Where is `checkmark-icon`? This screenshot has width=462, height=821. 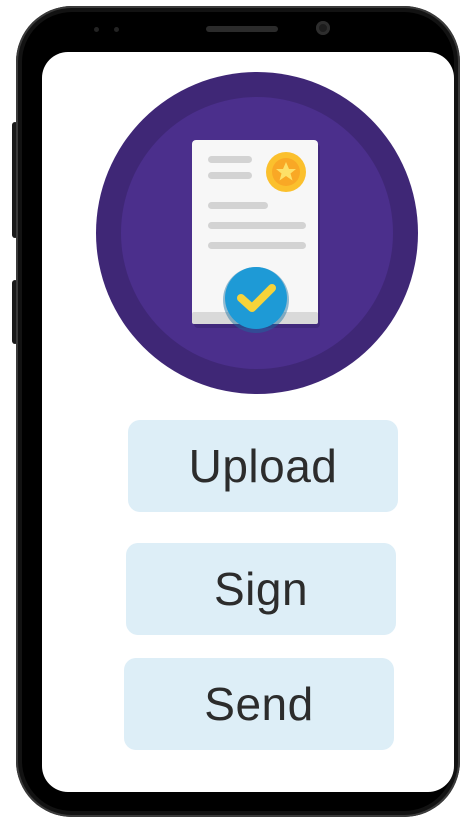
checkmark-icon is located at coordinates (256, 300).